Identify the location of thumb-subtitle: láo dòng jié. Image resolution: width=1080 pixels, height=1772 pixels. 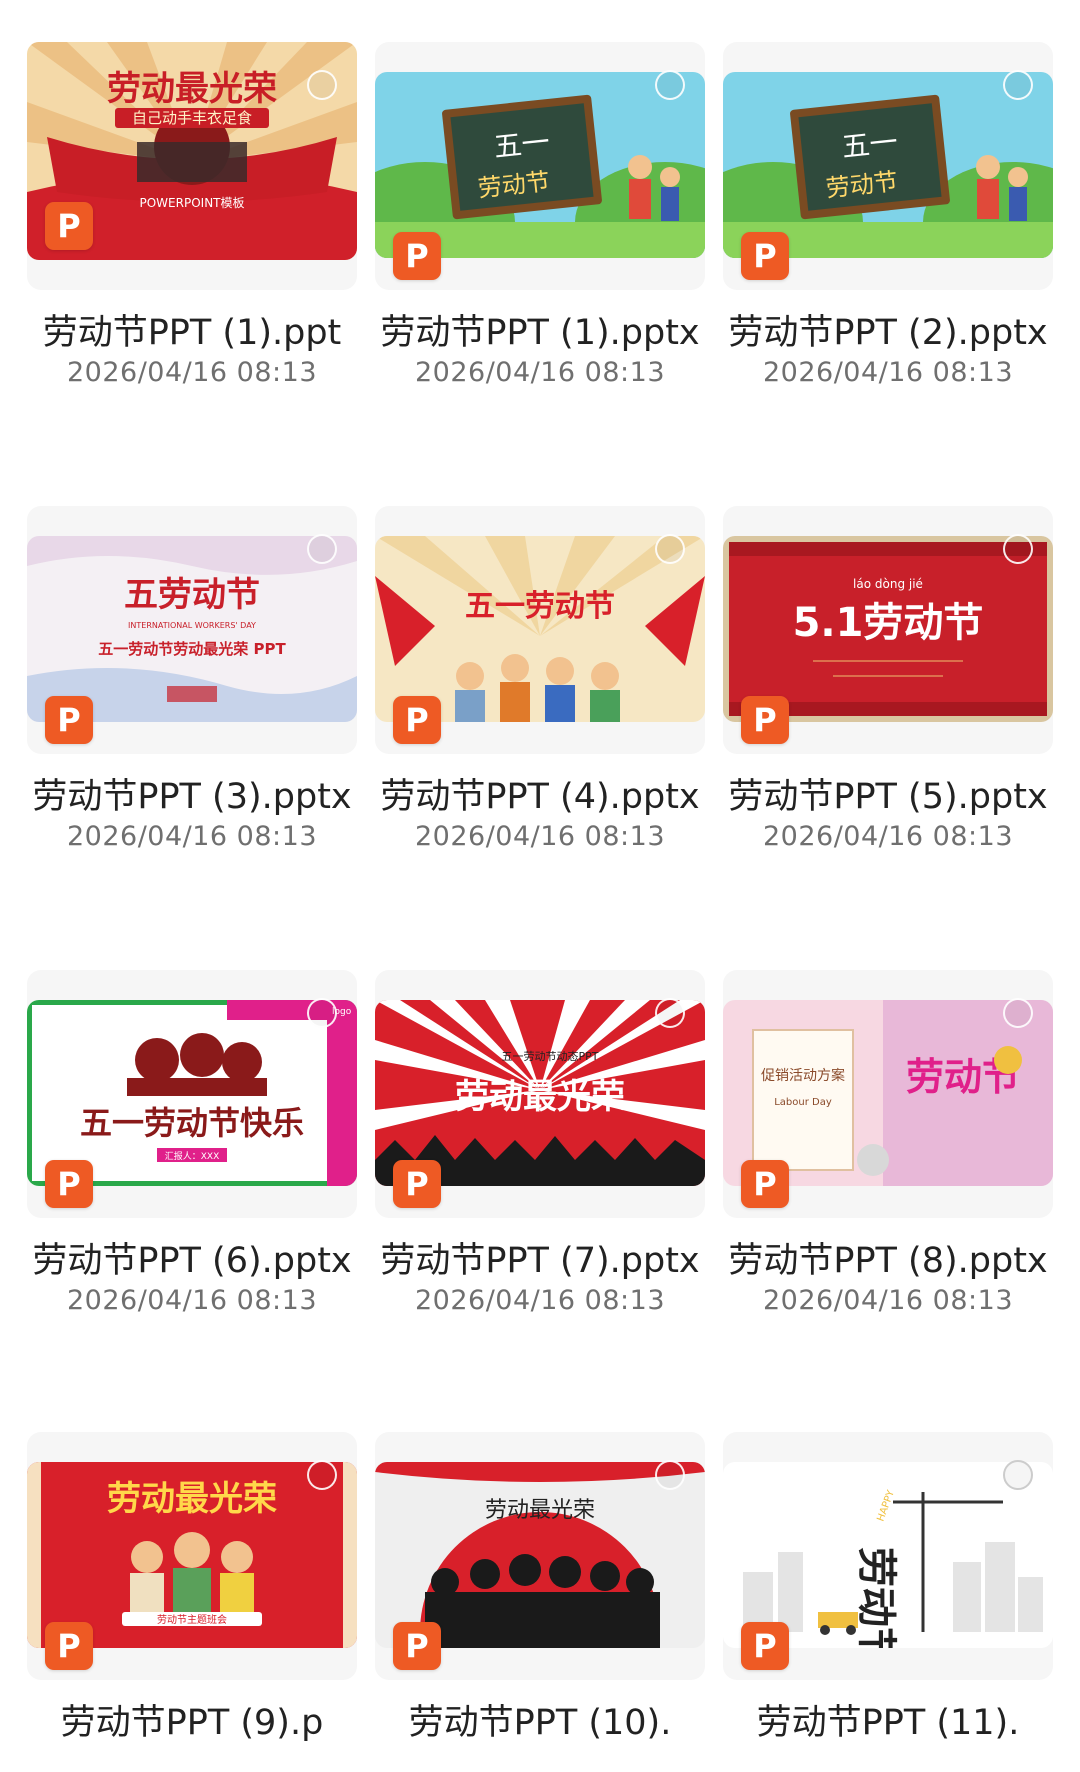
(888, 584).